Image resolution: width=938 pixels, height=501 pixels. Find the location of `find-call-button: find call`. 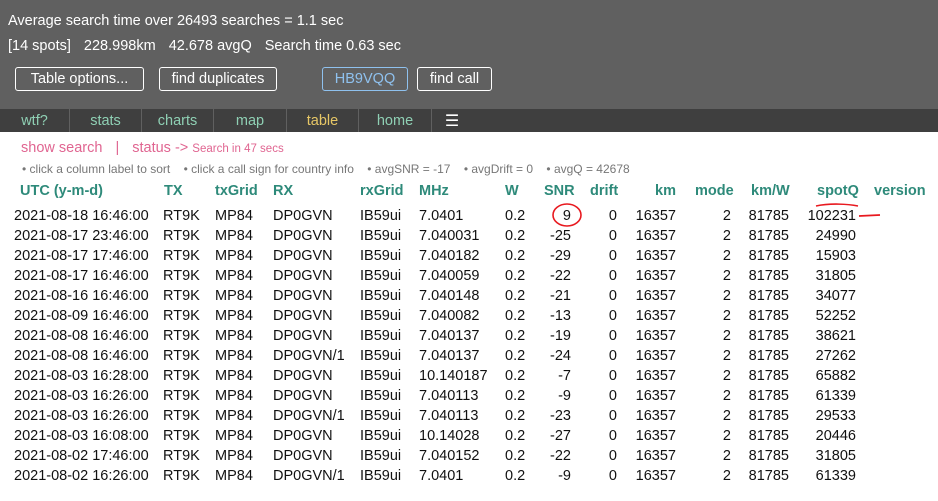

find-call-button: find call is located at coordinates (454, 79).